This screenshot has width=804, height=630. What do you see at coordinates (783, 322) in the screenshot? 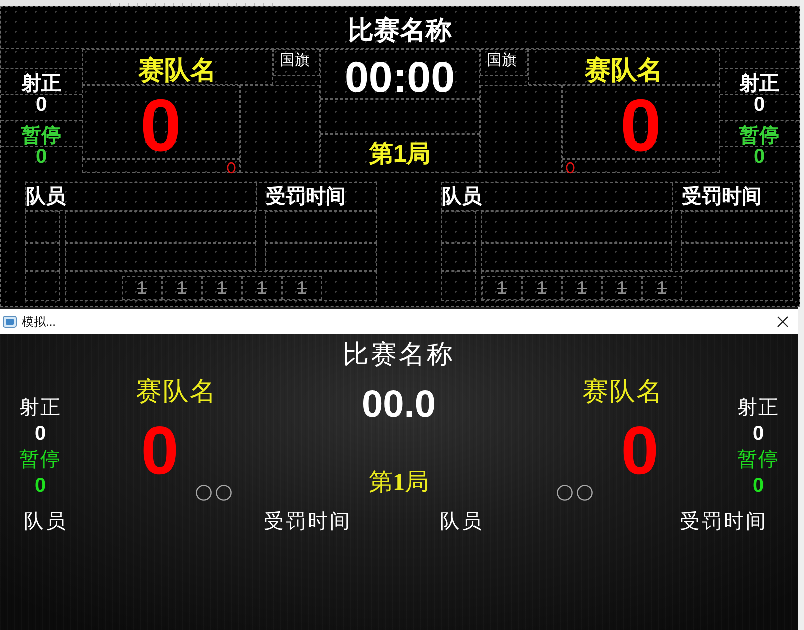
I see `close-icon` at bounding box center [783, 322].